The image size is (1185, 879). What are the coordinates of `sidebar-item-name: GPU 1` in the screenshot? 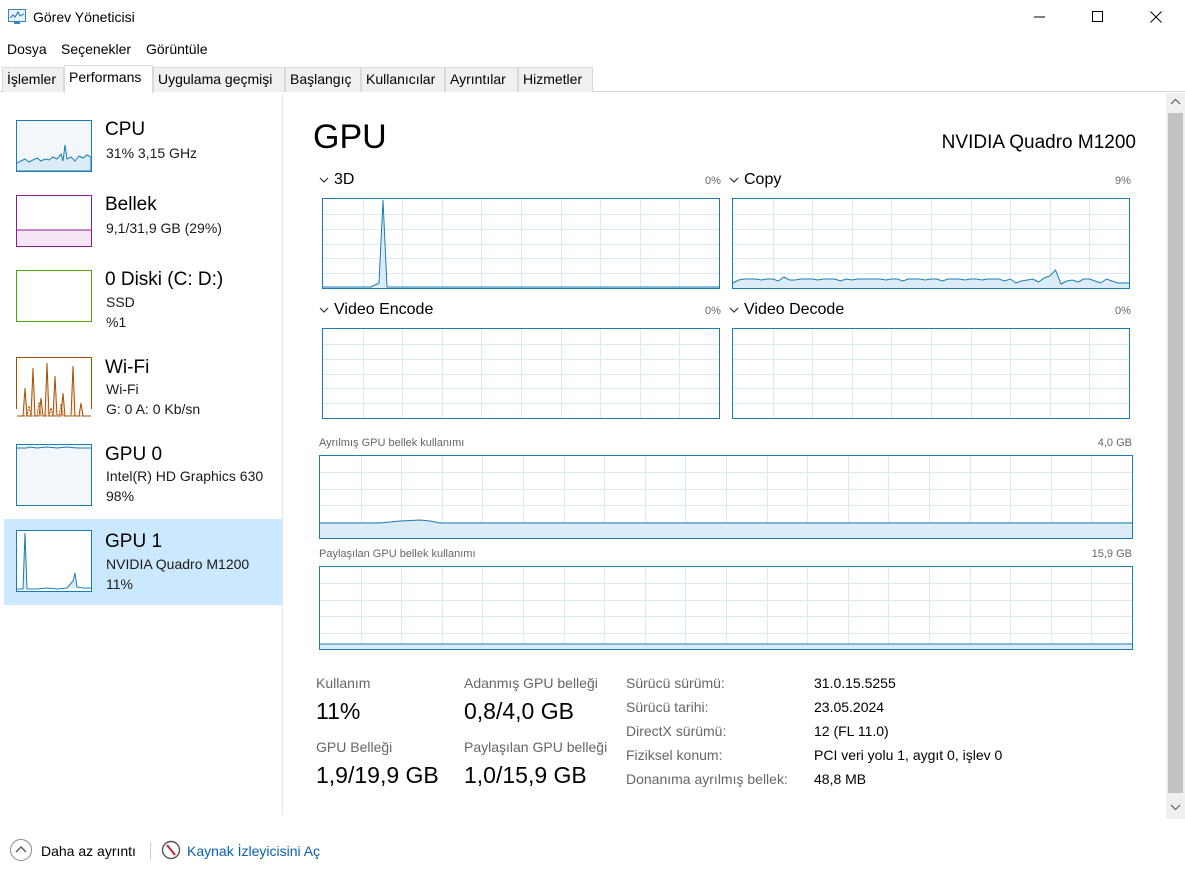 It's located at (134, 541).